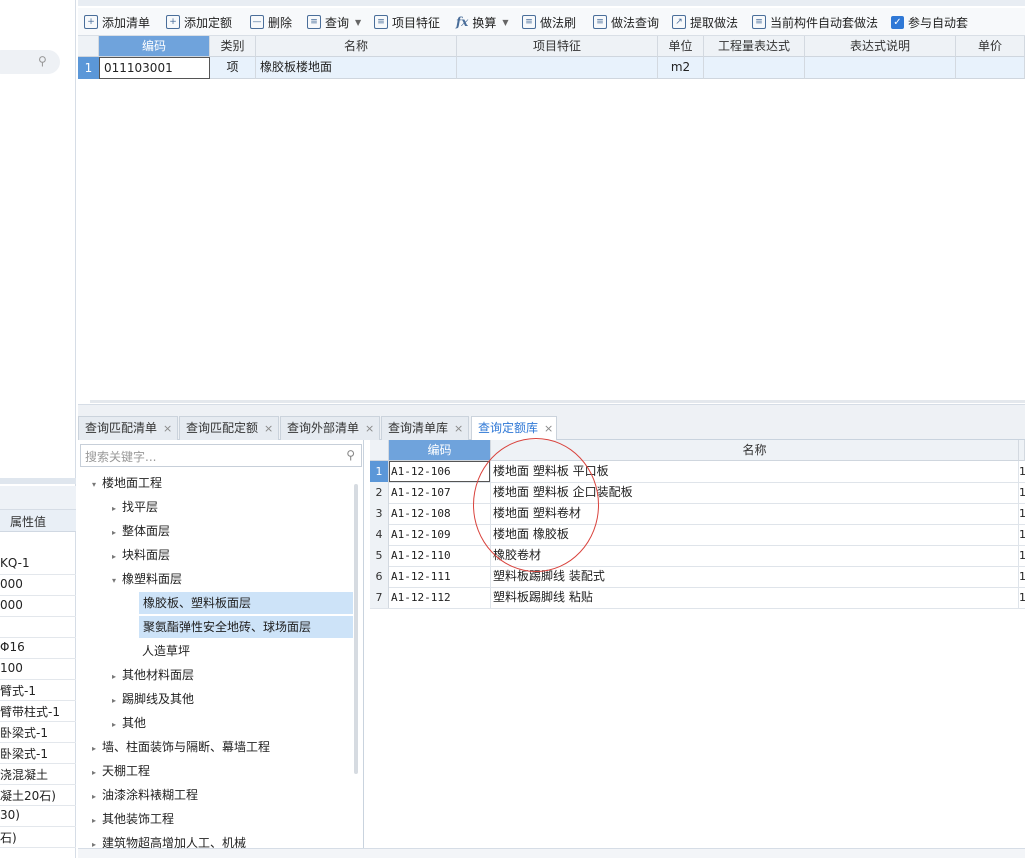 The width and height of the screenshot is (1025, 858). I want to click on column-header-type: 类别, so click(233, 46).